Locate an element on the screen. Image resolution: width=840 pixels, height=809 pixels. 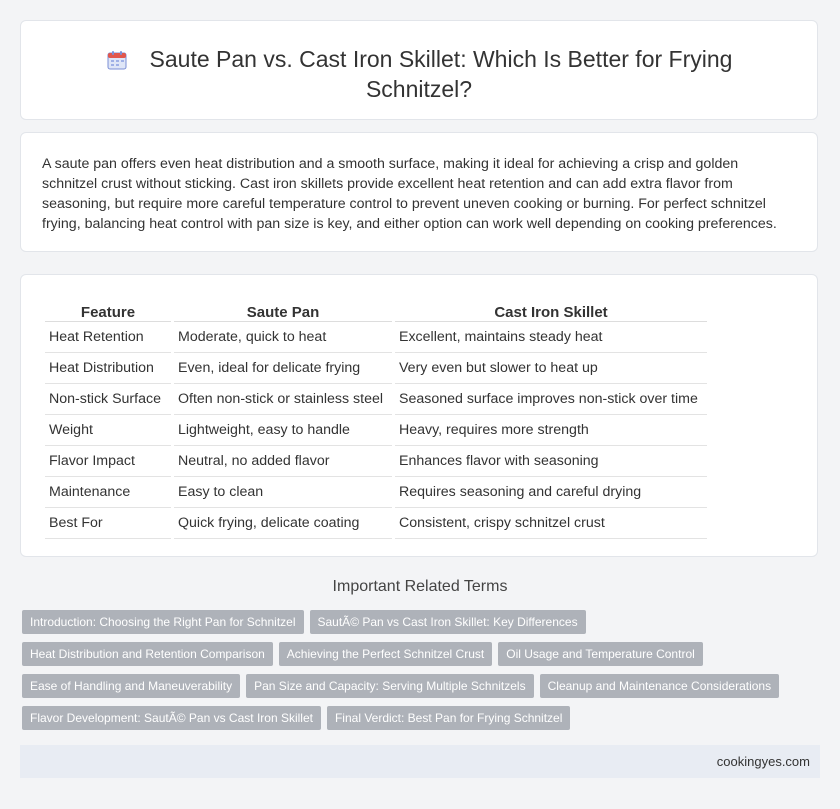
column-header: Saute Pan is located at coordinates (283, 308).